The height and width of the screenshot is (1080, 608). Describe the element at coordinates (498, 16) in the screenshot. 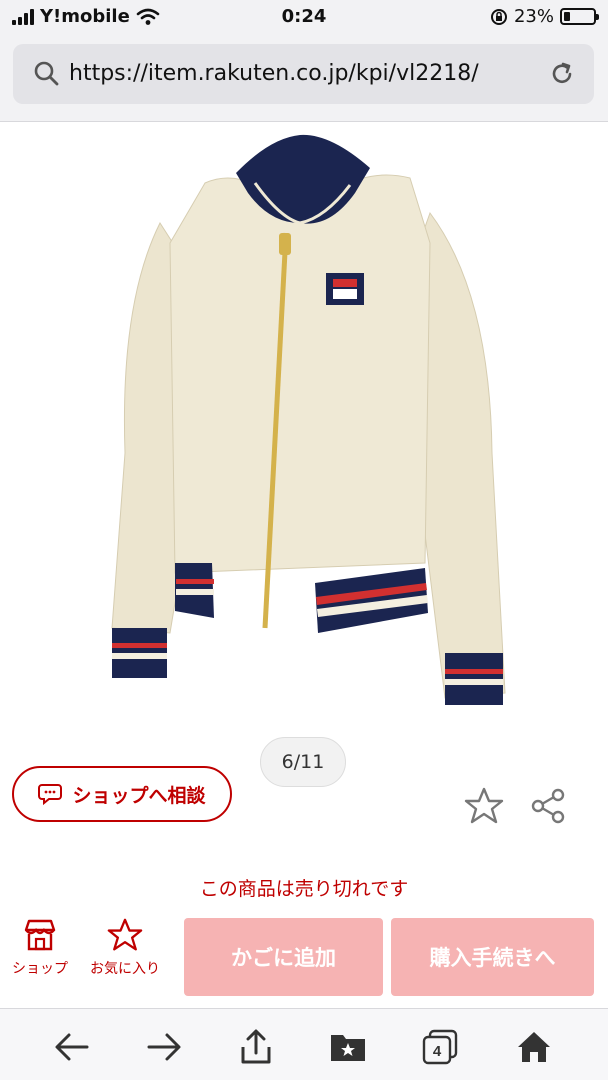

I see `orientation-lock-icon` at that location.